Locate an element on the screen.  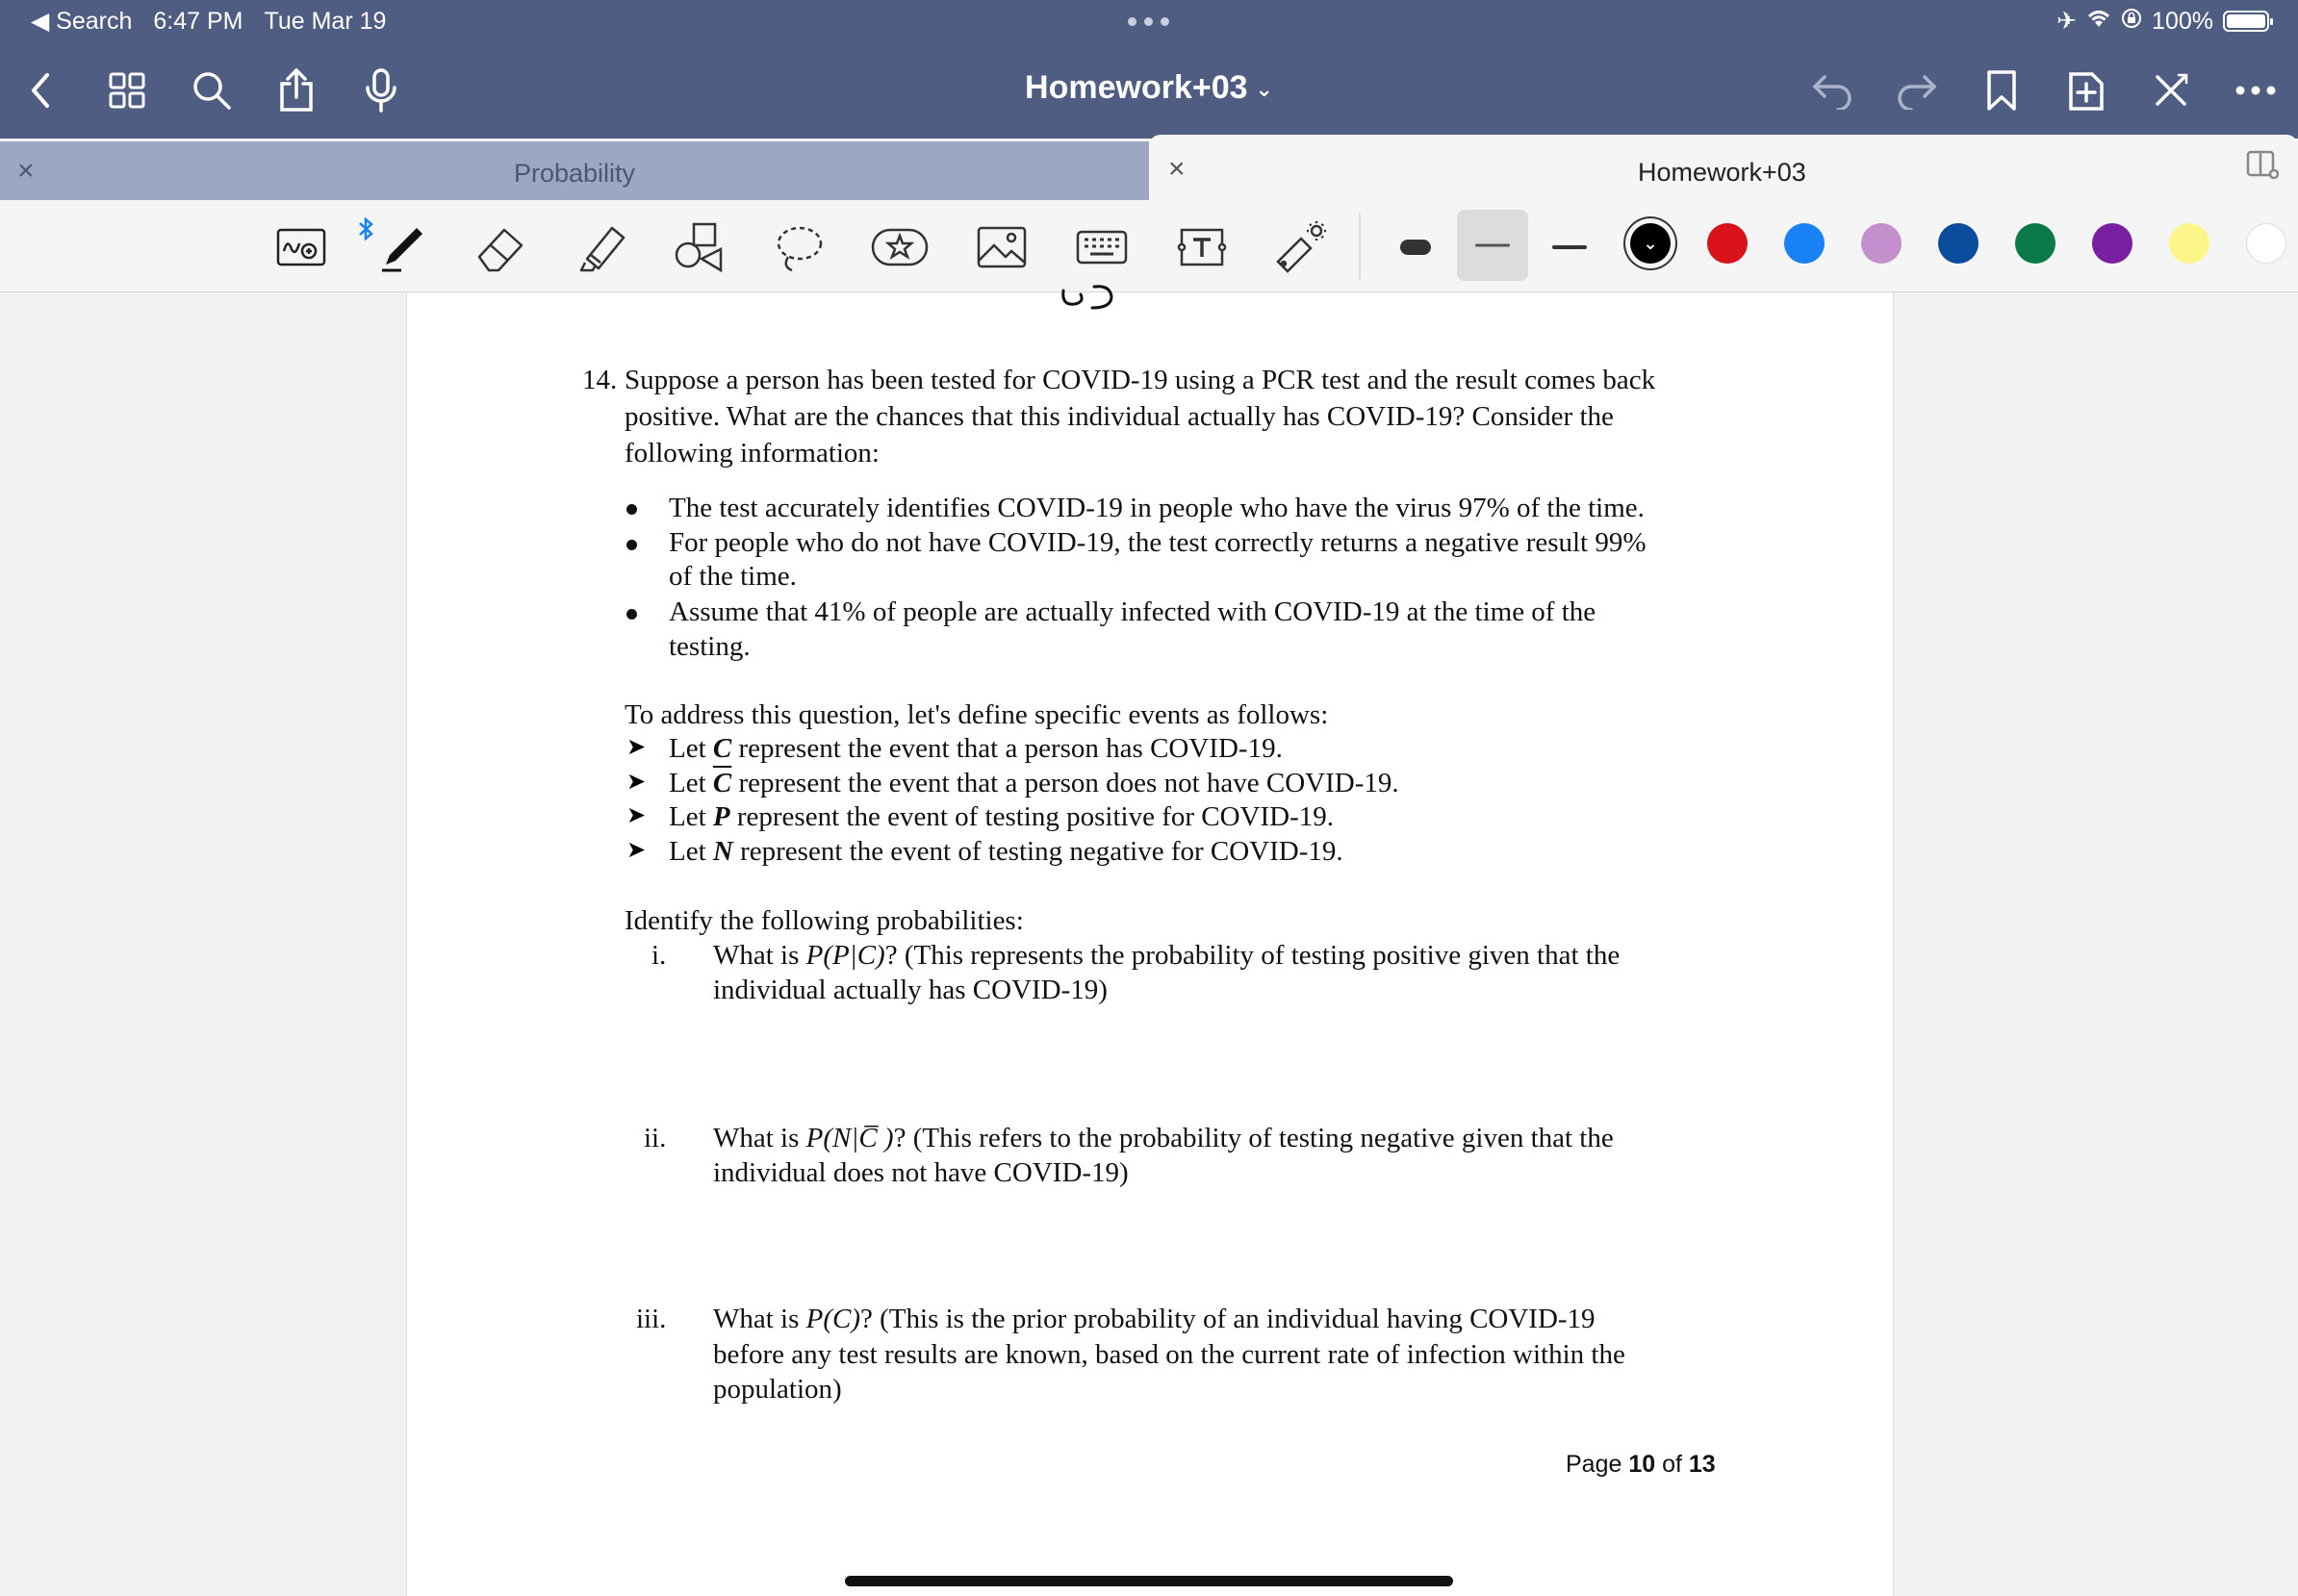
pen-tool-icon is located at coordinates (403, 247).